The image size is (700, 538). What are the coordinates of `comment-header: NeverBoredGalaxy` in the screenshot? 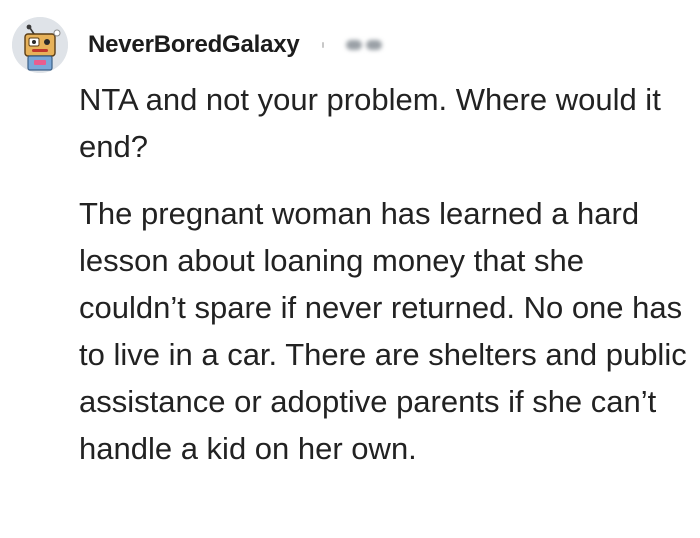 It's located at (197, 45).